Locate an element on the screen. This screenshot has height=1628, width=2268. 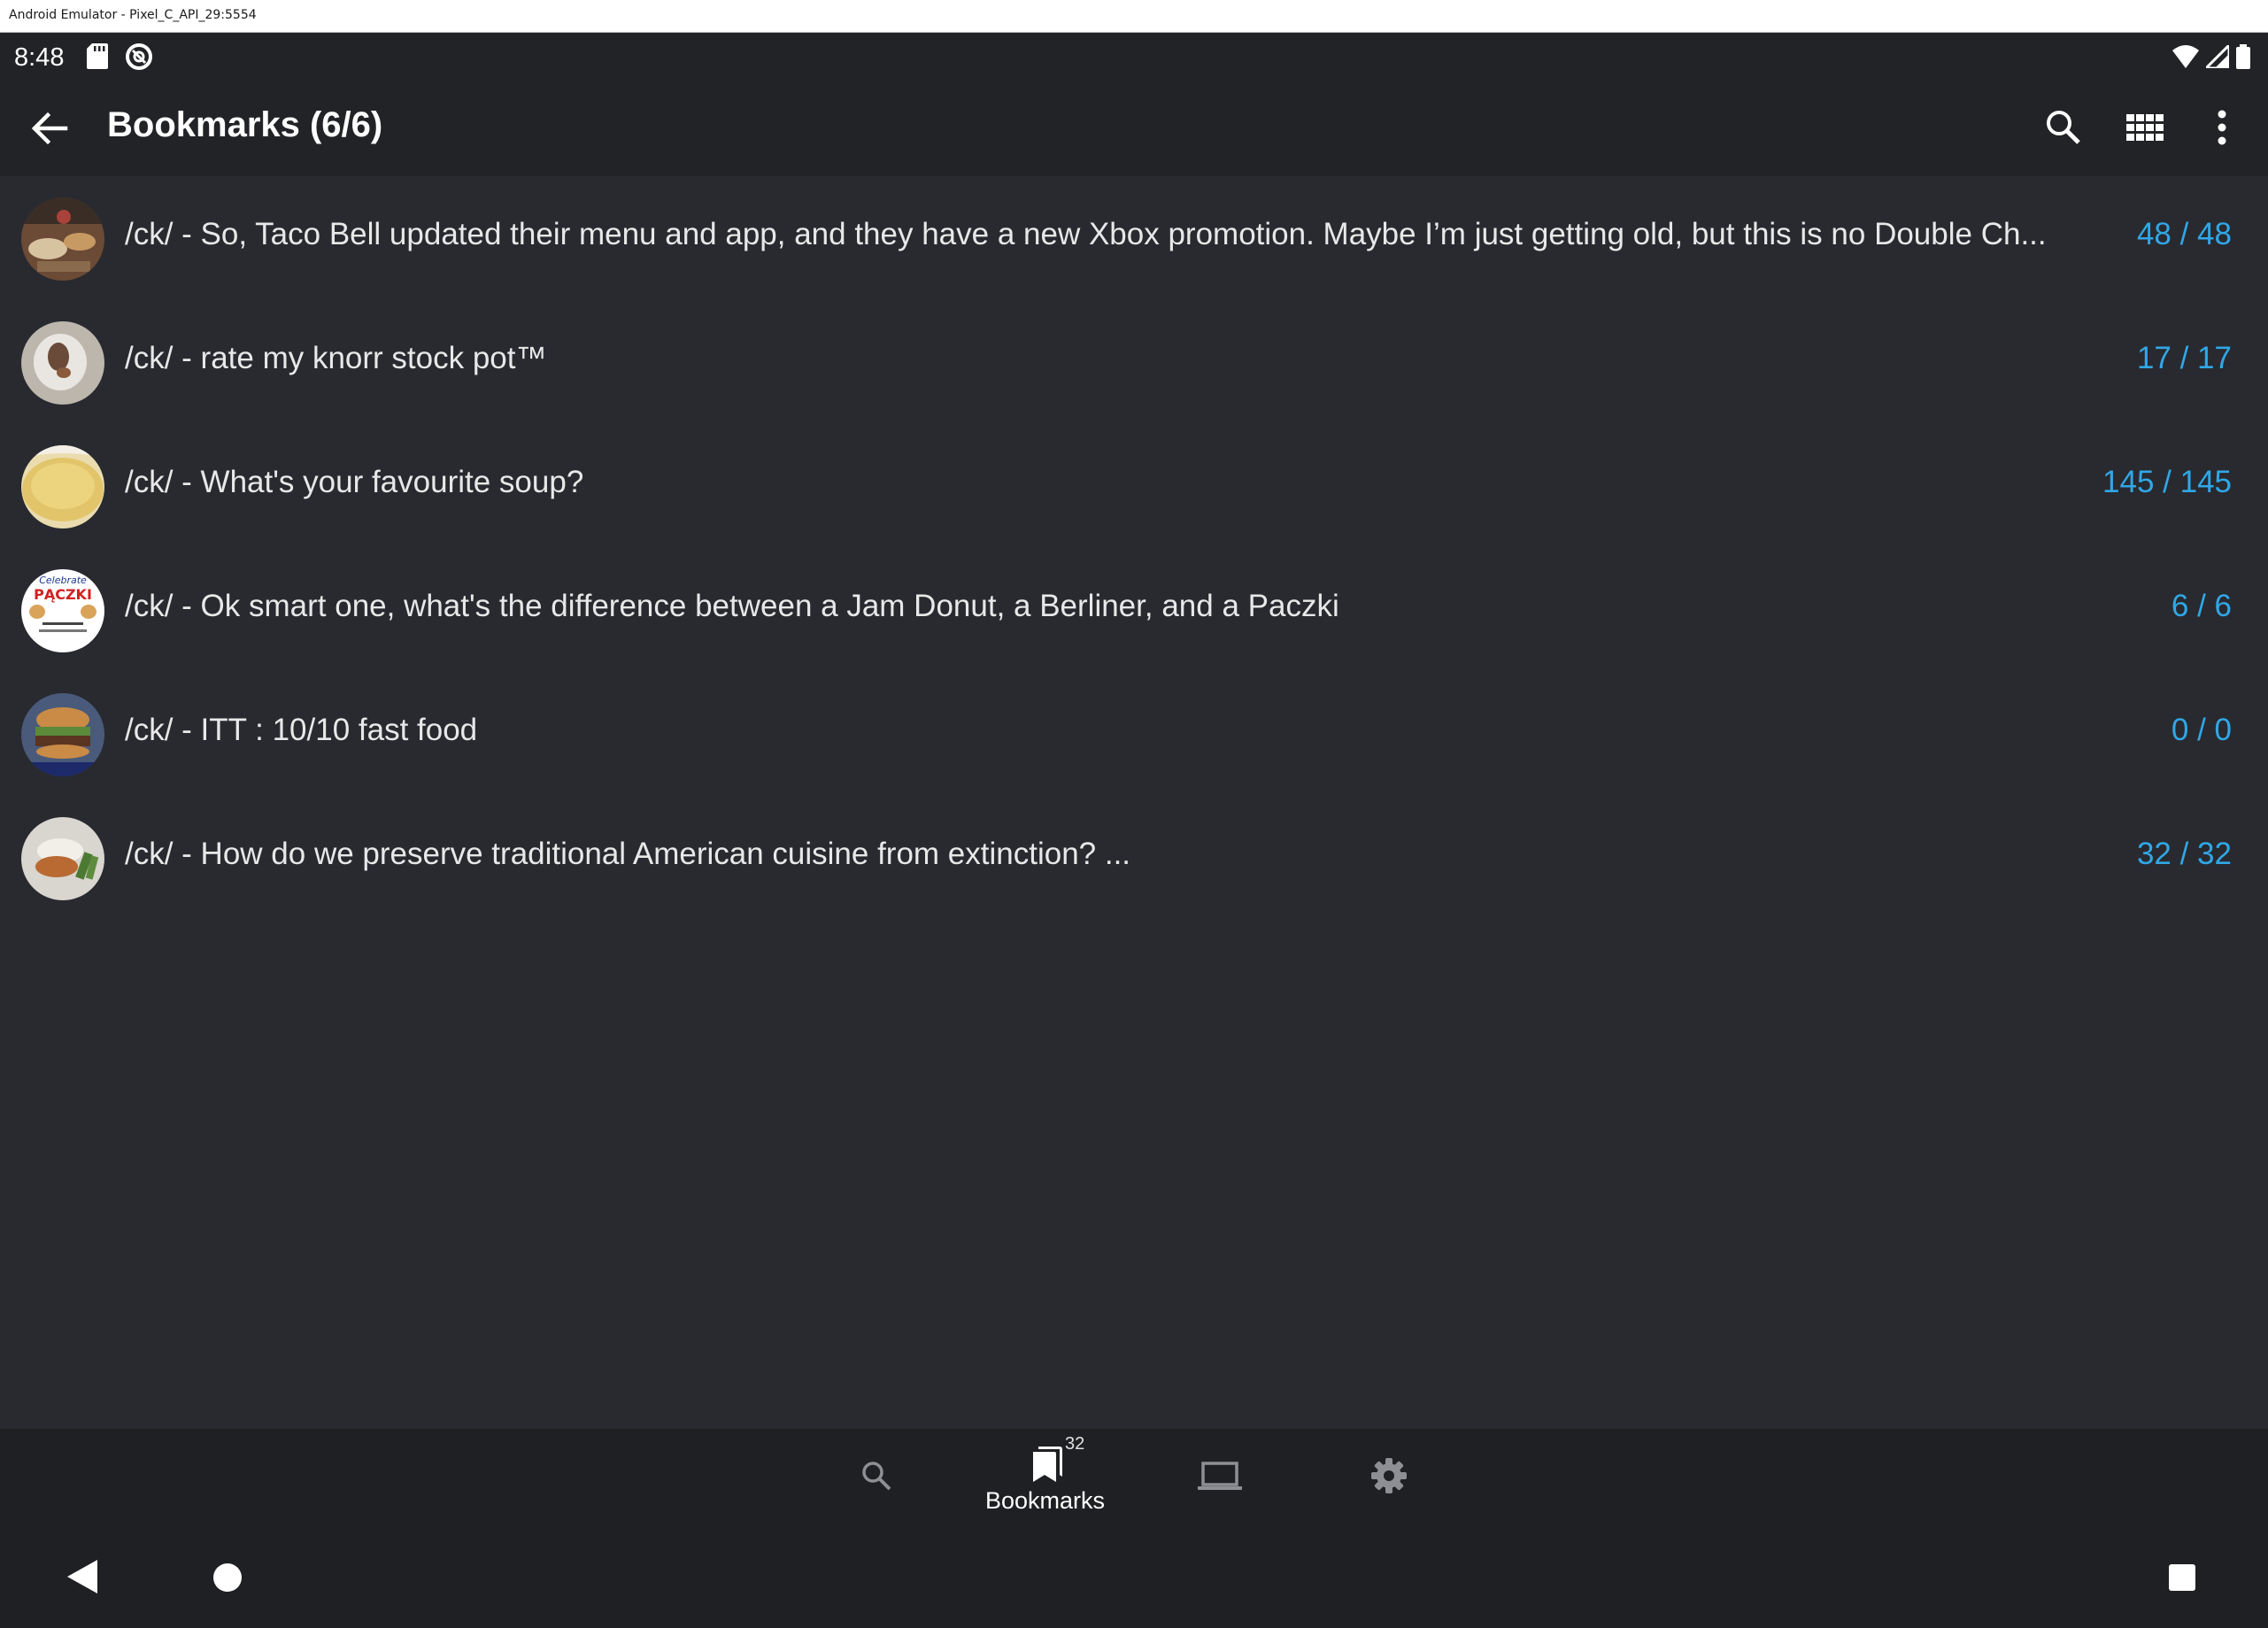
emulator-window-titlebar: Android Emulator - Pixel_C_API_29:5554 is located at coordinates (1134, 17).